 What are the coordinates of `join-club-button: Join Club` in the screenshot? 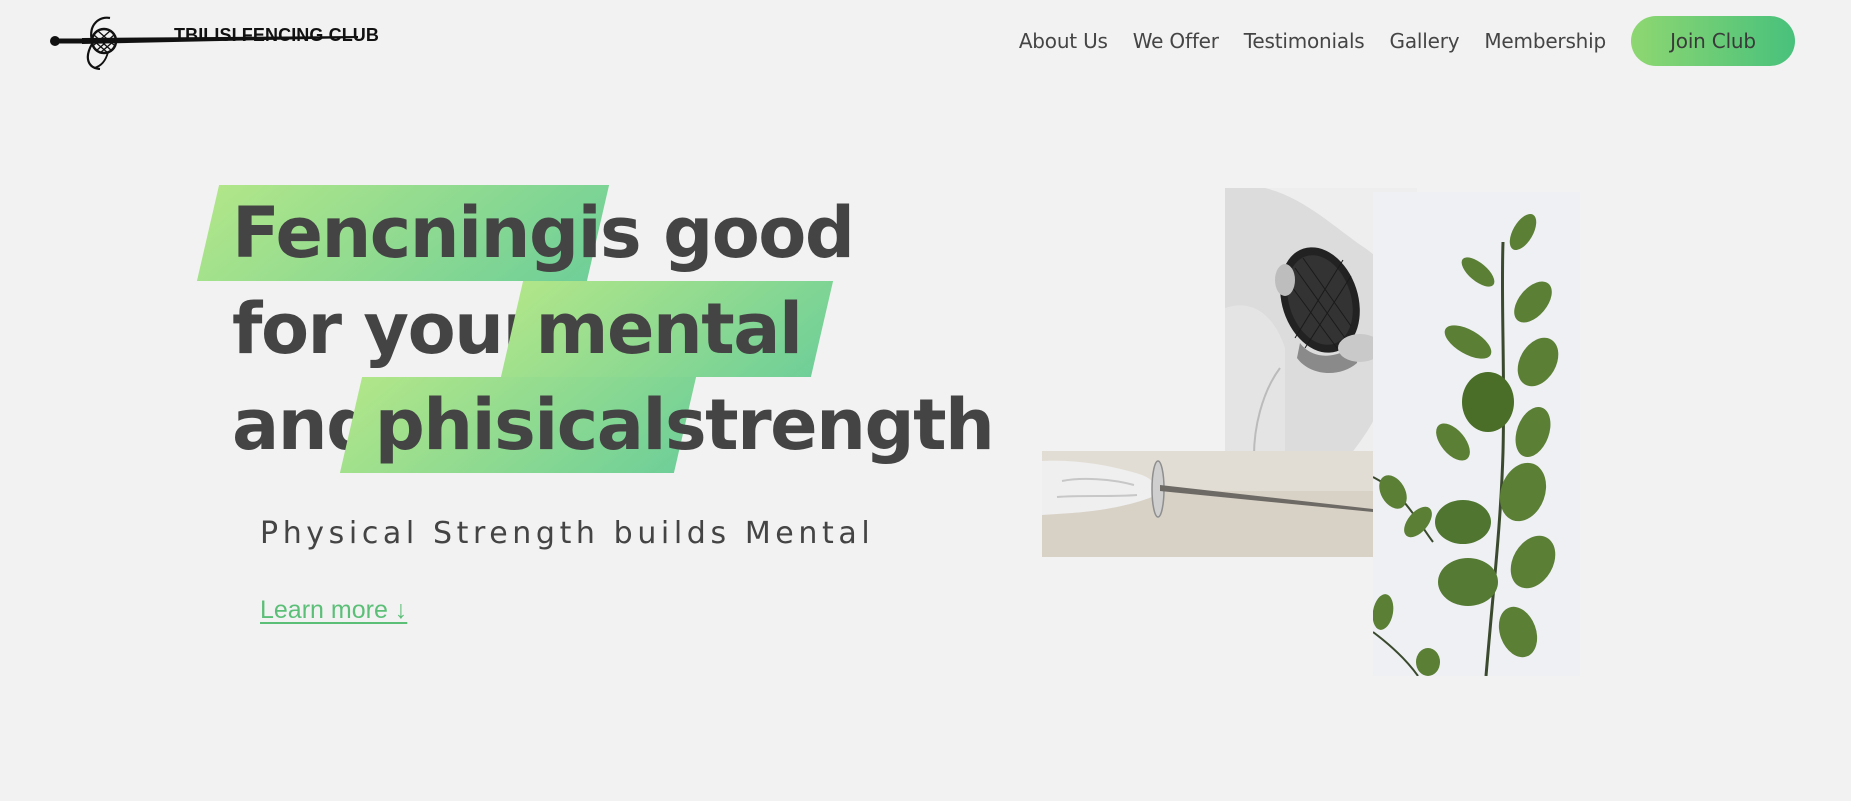 It's located at (1713, 41).